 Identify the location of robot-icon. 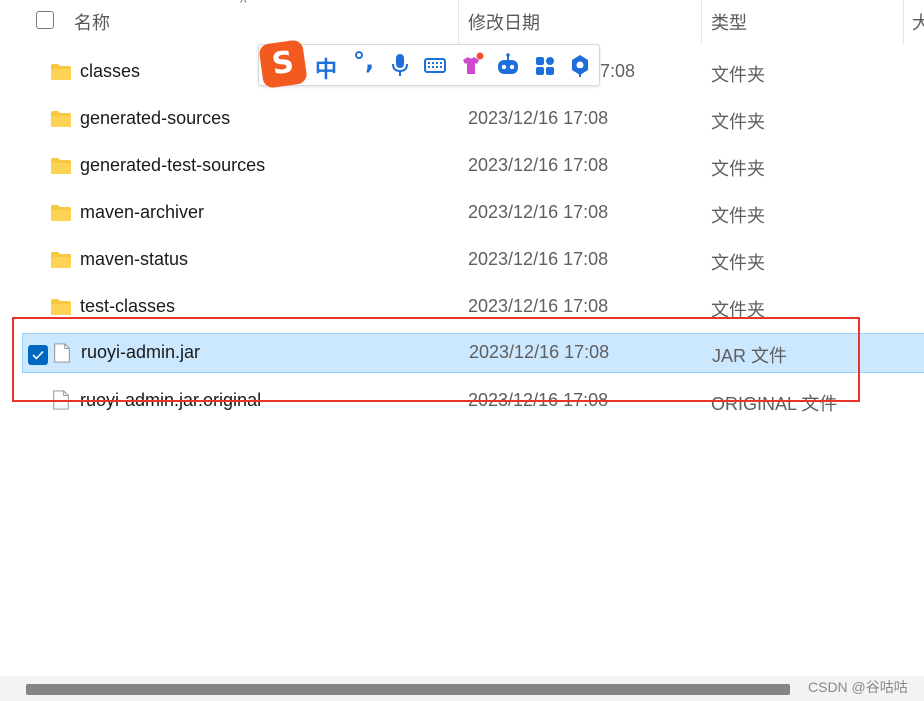
(508, 65).